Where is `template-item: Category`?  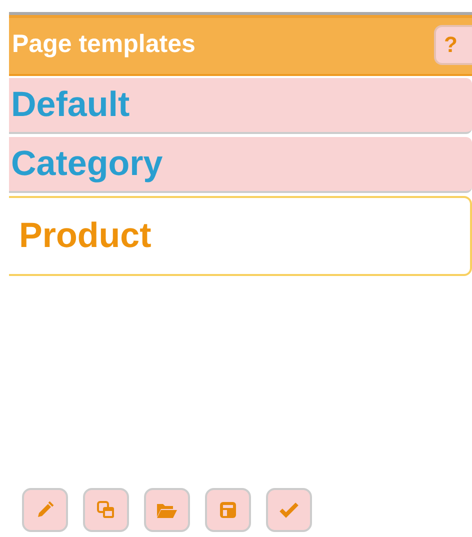 template-item: Category is located at coordinates (240, 165).